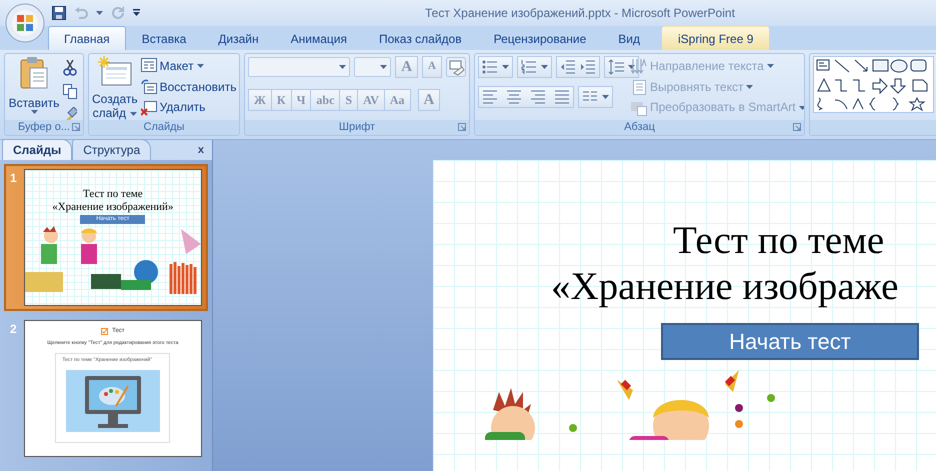  I want to click on pane-tab: Структура, so click(112, 149).